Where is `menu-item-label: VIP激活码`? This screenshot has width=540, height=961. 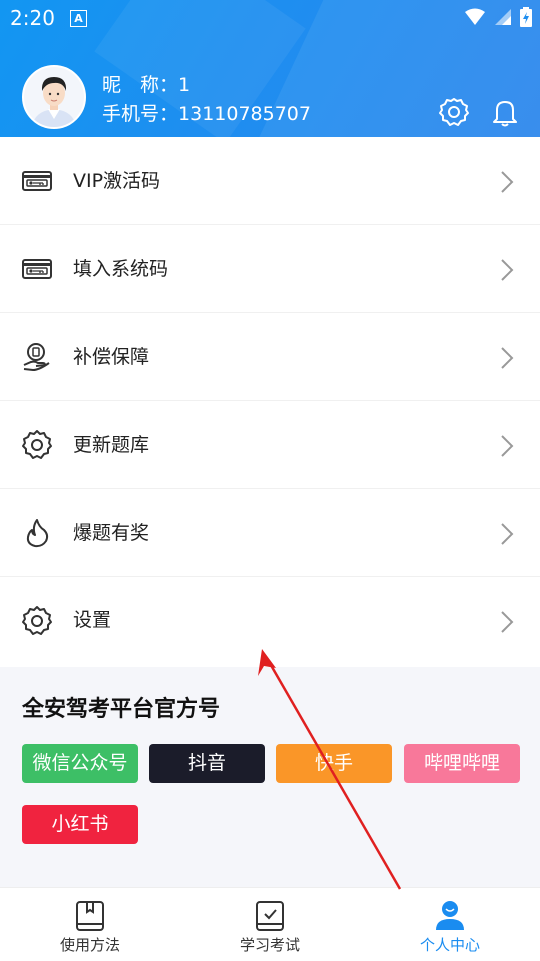 menu-item-label: VIP激活码 is located at coordinates (117, 181).